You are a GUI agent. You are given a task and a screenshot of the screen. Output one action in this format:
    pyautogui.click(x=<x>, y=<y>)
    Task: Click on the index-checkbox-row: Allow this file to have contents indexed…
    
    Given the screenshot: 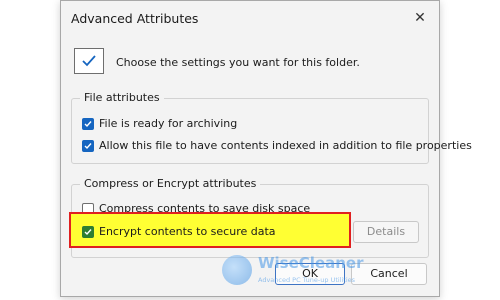 What is the action you would take?
    pyautogui.click(x=277, y=145)
    